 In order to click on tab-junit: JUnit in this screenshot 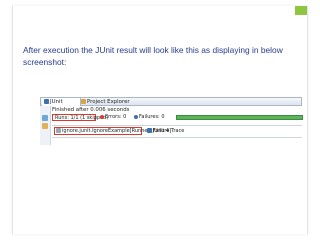, I will do `click(61, 102)`.